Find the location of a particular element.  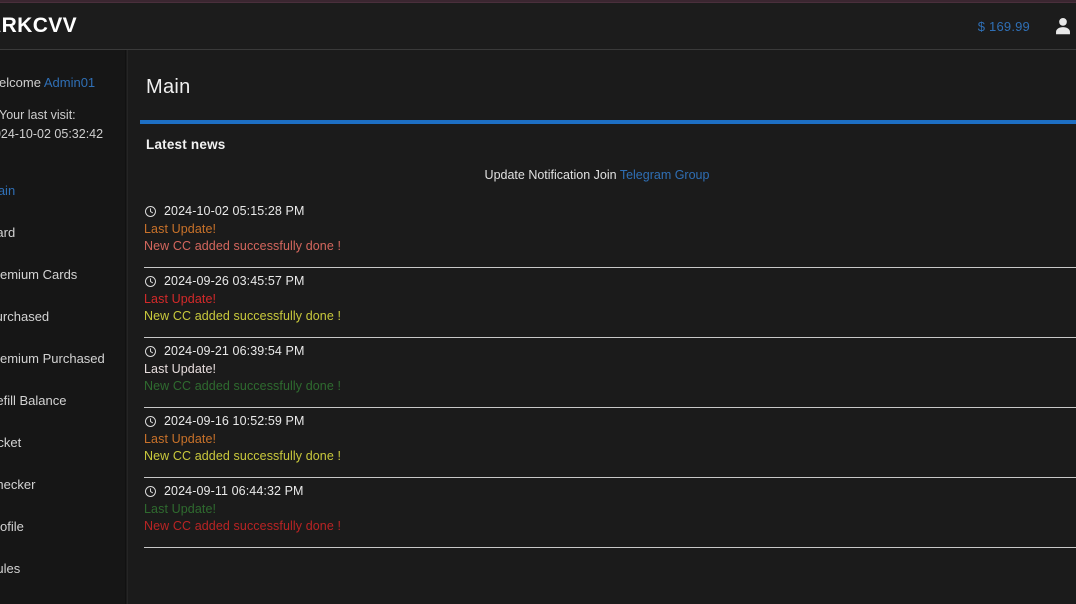

sidebar-item-card: Card is located at coordinates (64, 233).